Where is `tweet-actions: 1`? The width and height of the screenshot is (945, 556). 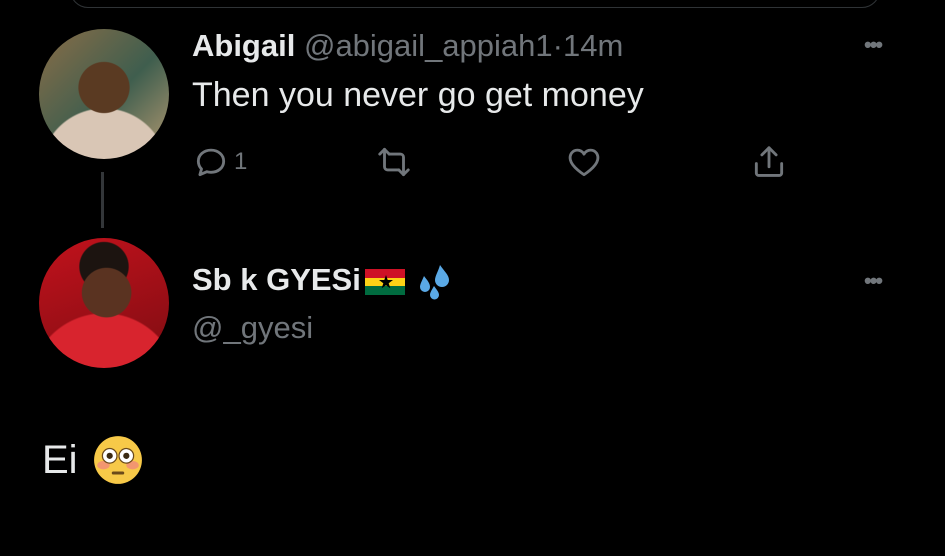 tweet-actions: 1 is located at coordinates (502, 163).